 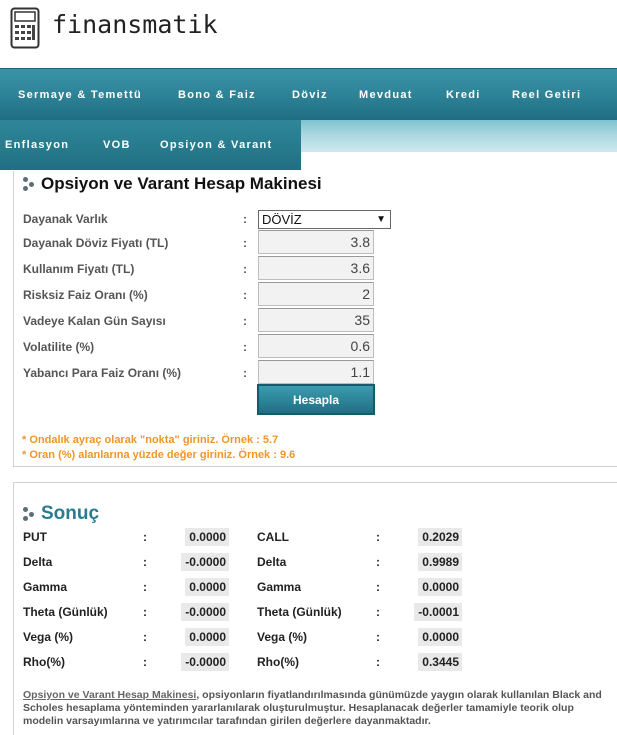 I want to click on result-label-call: CALL, so click(x=273, y=537).